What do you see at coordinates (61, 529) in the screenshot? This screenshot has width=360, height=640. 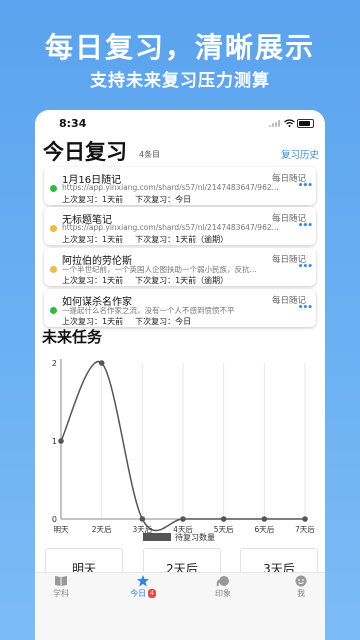 I see `x-tick-label: 明天` at bounding box center [61, 529].